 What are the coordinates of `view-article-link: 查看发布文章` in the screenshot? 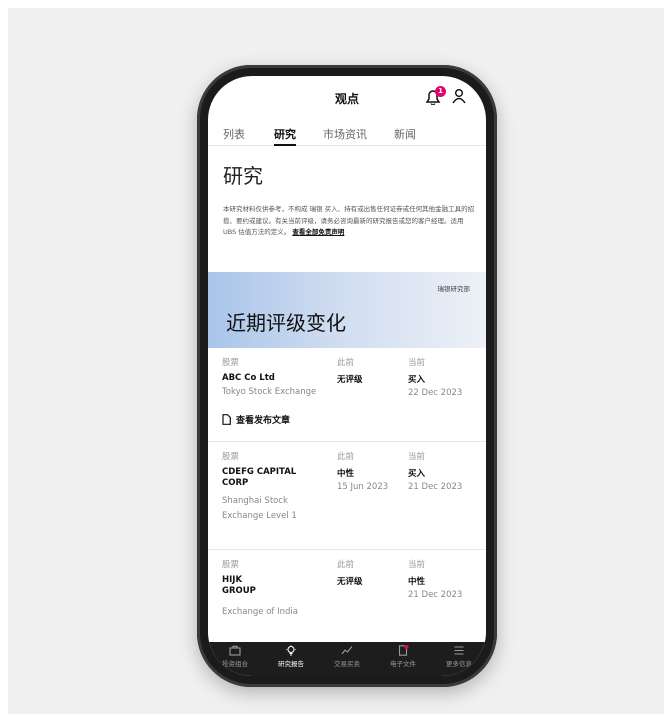 It's located at (256, 419).